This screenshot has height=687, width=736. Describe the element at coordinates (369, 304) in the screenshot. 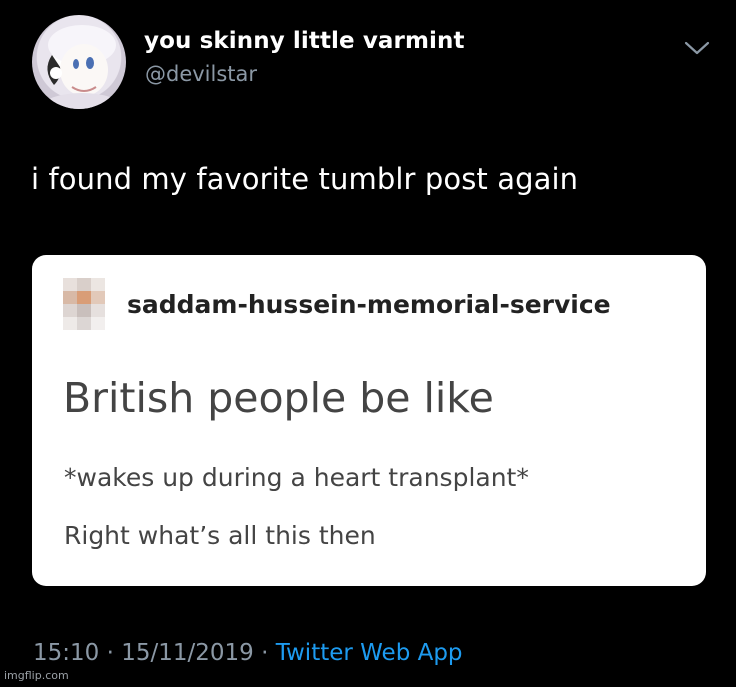

I see `blog-name: saddam-hussein-memorial-service` at that location.